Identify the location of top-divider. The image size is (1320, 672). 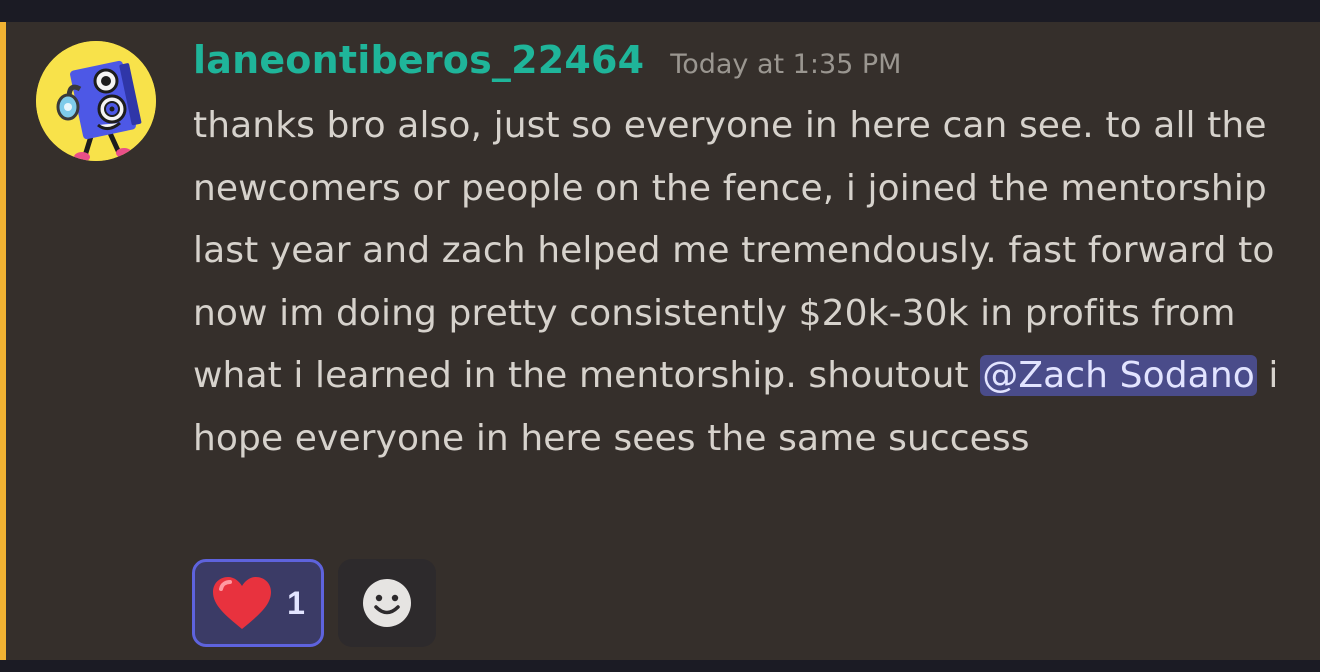
(660, 11).